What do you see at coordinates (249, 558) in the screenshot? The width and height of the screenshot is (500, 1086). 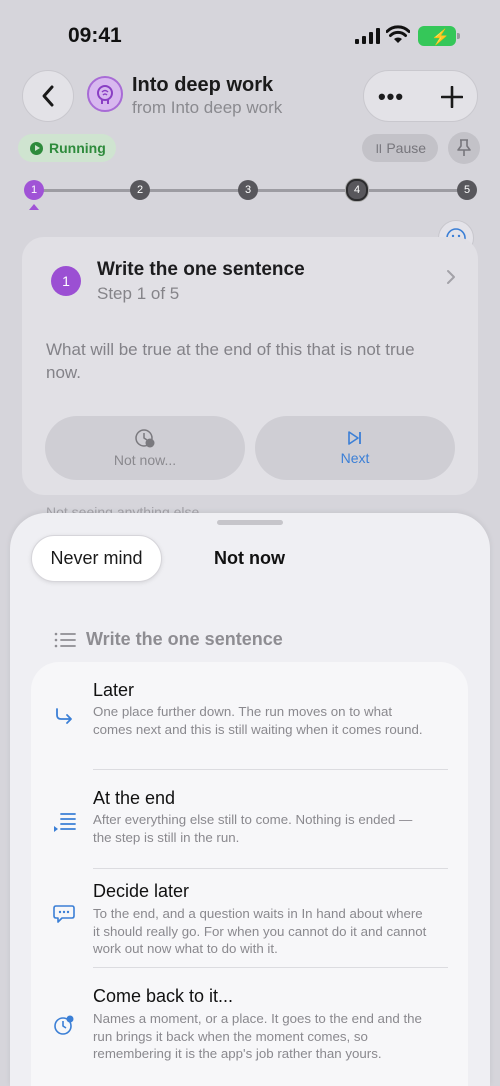 I see `sheet-title: Not now` at bounding box center [249, 558].